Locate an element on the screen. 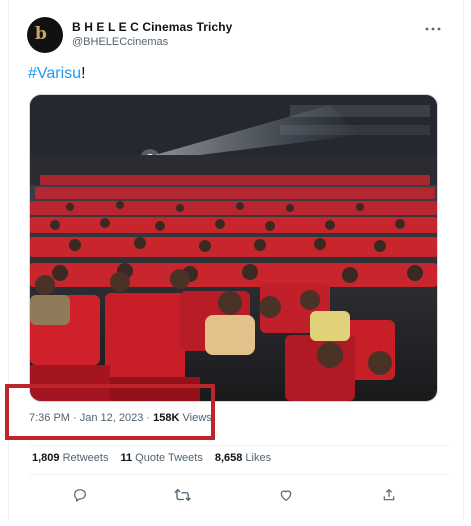 The height and width of the screenshot is (526, 471). retweet-icon is located at coordinates (183, 495).